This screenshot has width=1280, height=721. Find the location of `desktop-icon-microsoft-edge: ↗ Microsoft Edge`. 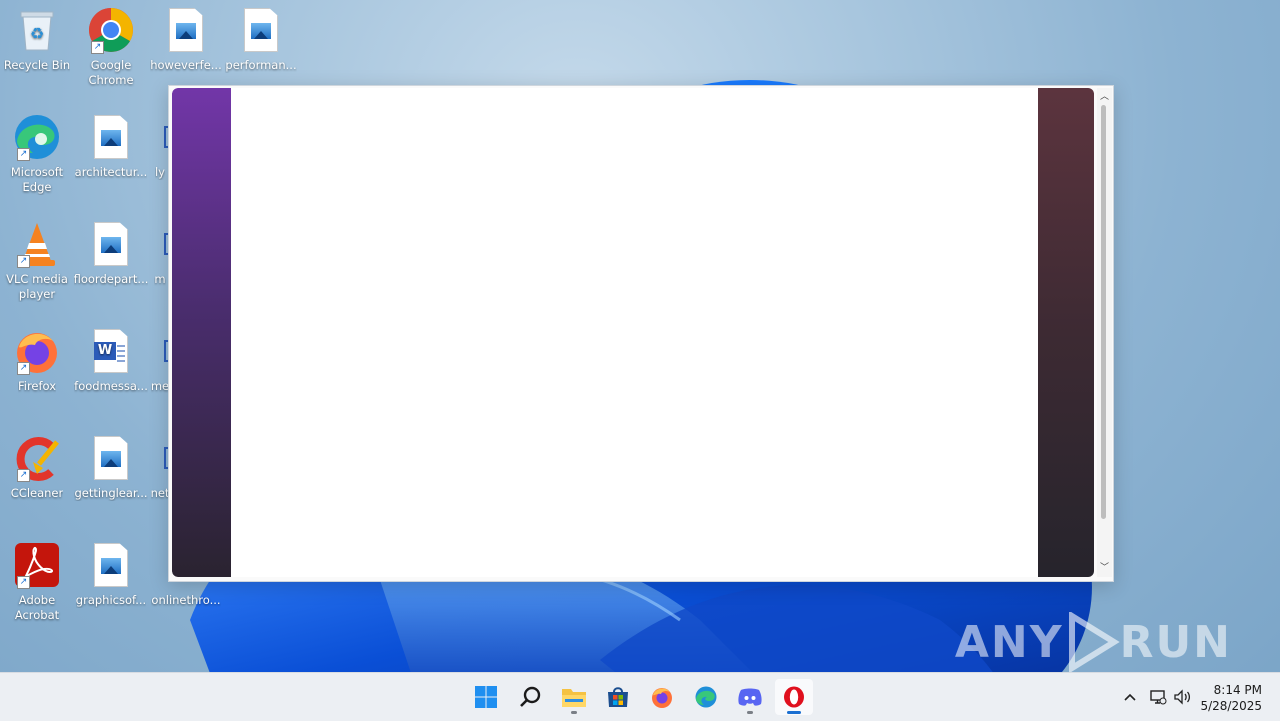

desktop-icon-microsoft-edge: ↗ Microsoft Edge is located at coordinates (37, 154).